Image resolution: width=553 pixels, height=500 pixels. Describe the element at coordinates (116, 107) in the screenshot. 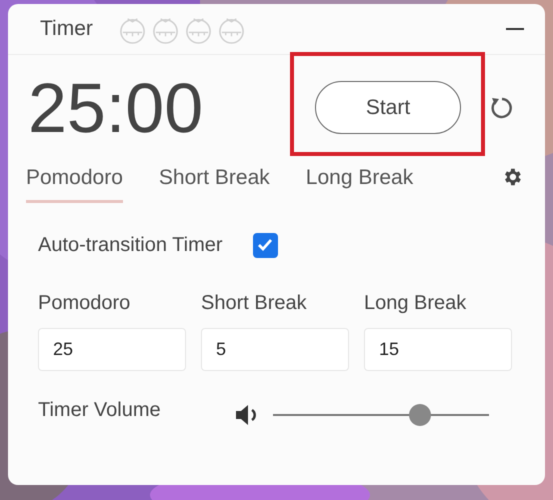

I see `timer-display: 25:00` at that location.